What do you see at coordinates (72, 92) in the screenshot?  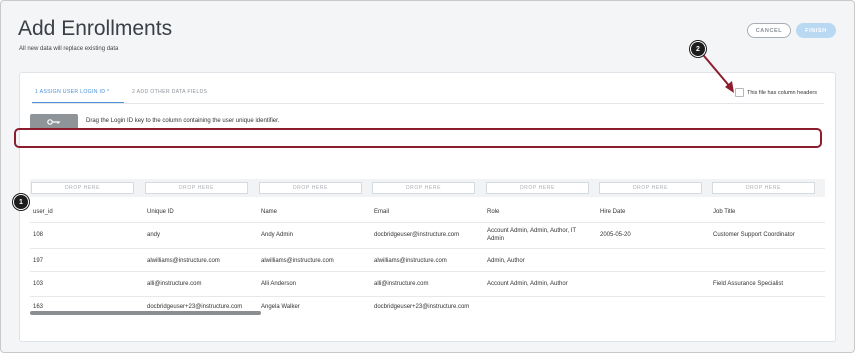 I see `tab-assign-user-login-id: 1 ASSIGN USER LOGIN ID *` at bounding box center [72, 92].